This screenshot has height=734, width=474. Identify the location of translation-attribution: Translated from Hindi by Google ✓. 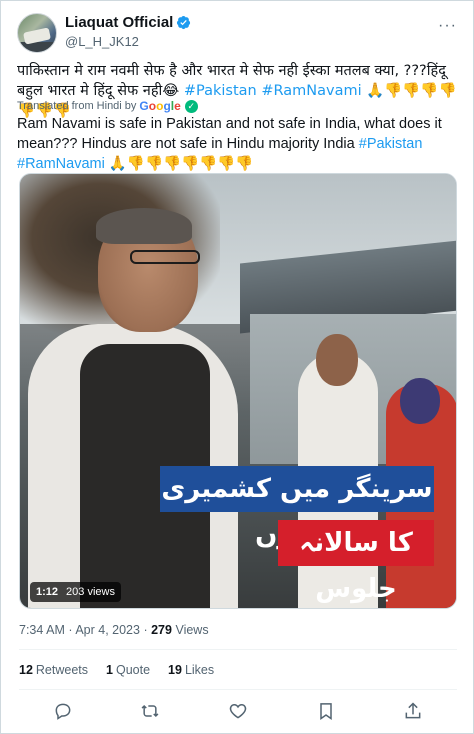
(107, 106).